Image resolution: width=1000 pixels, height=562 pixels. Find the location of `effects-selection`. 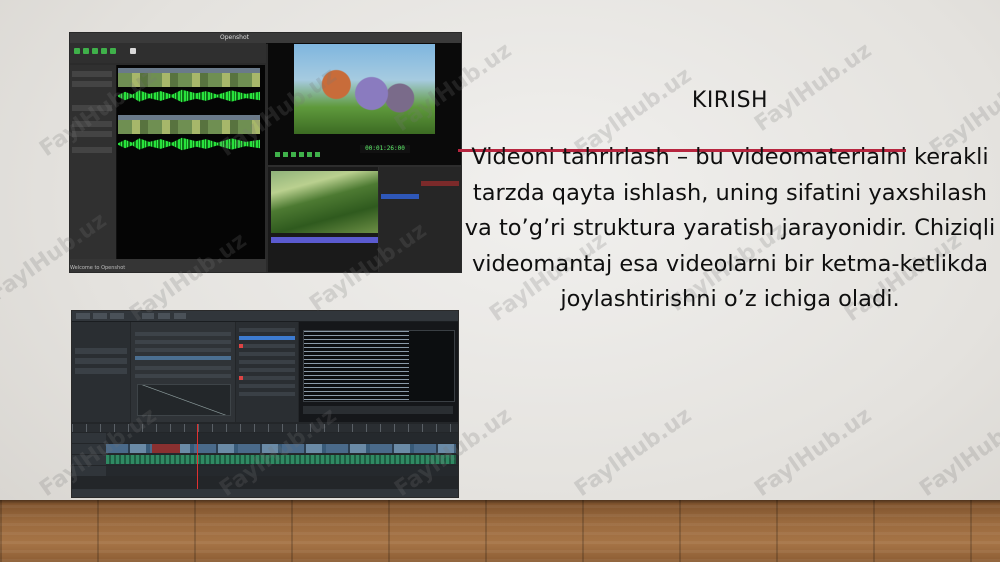

effects-selection is located at coordinates (400, 196).